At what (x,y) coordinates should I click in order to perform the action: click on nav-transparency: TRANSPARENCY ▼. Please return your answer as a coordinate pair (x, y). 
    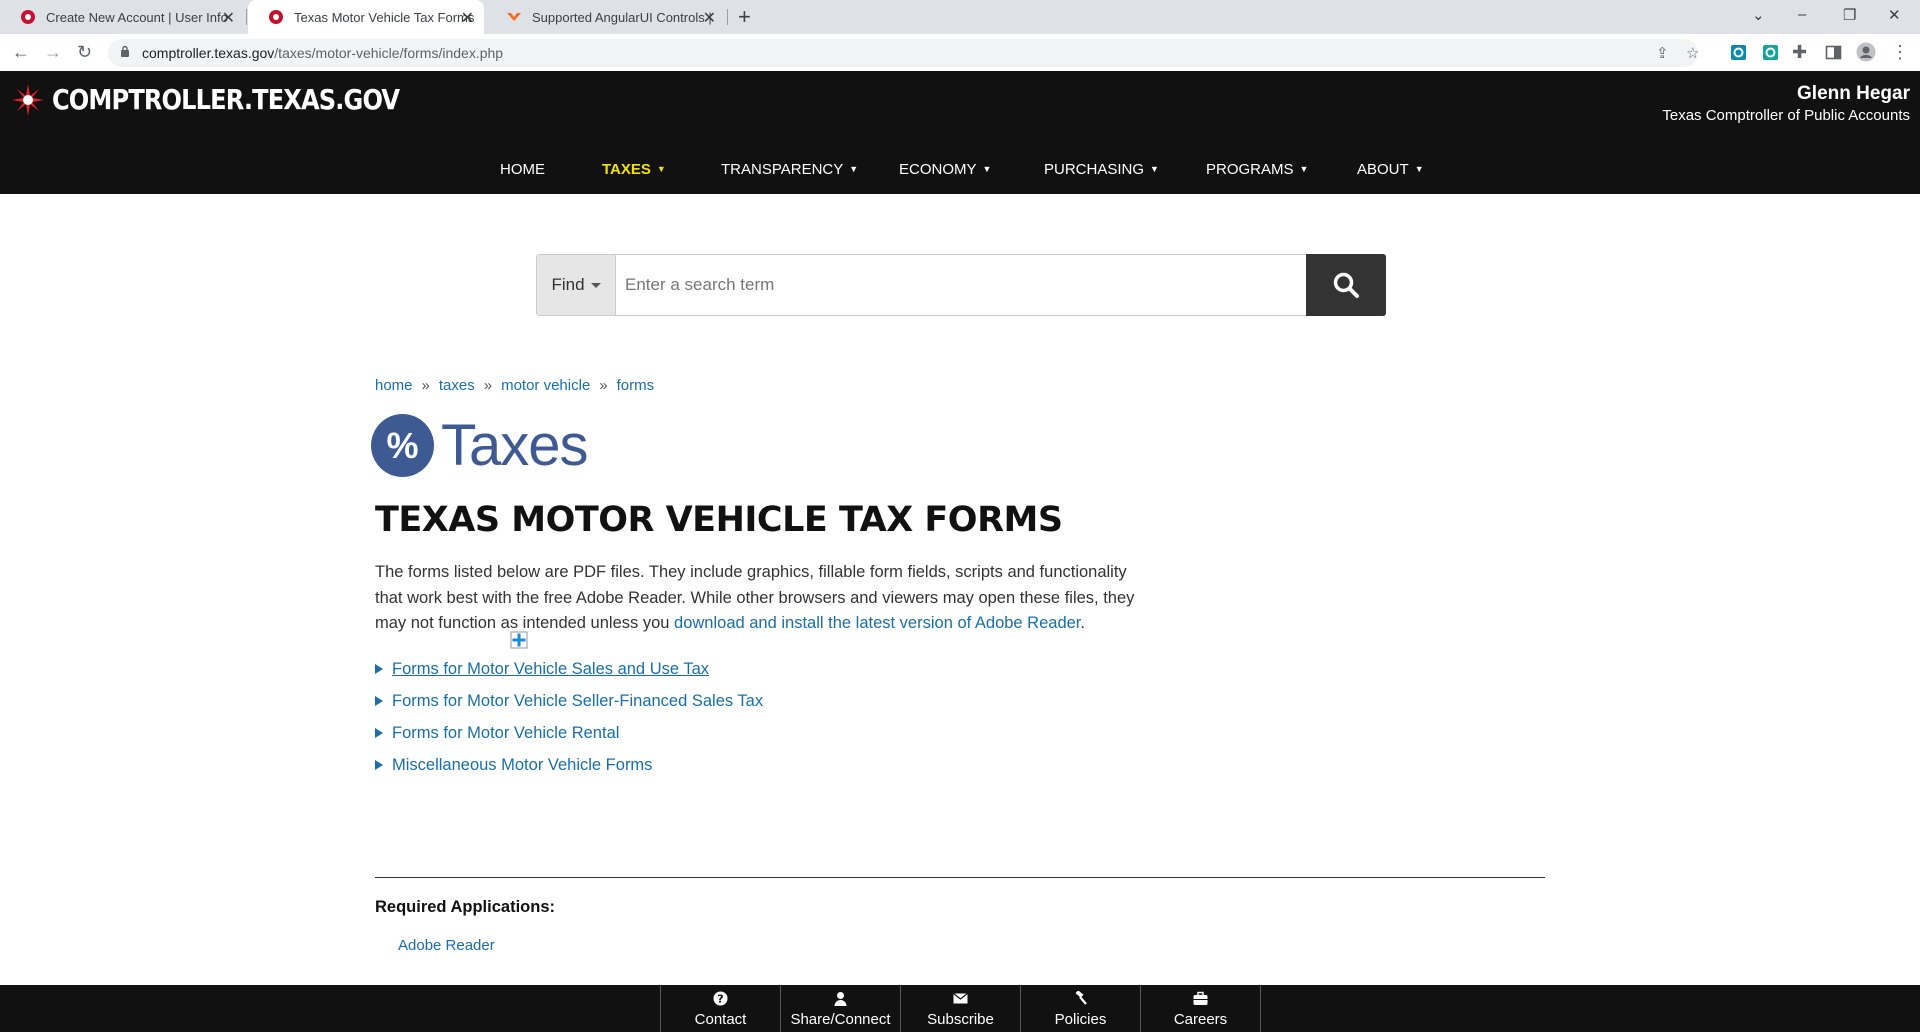
    Looking at the image, I should click on (789, 169).